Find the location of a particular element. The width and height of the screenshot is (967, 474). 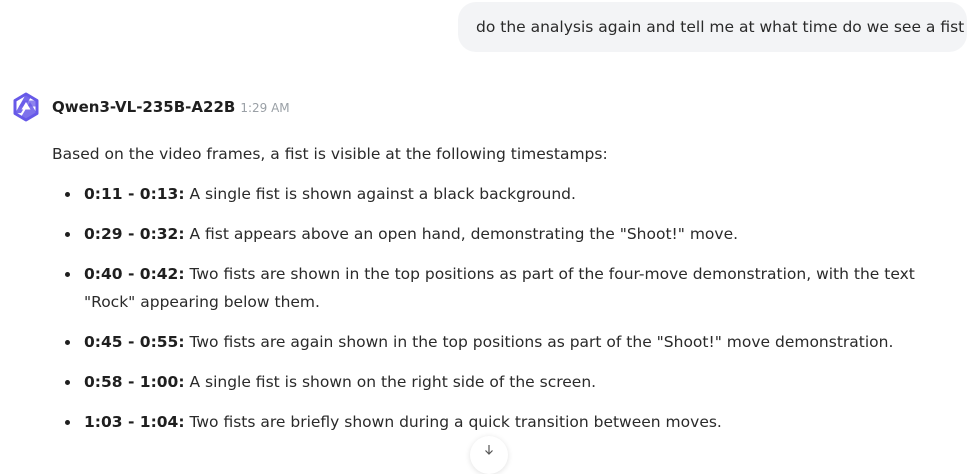

assistant-header: Qwen3-VL-235B-A22B 1:29 AM is located at coordinates (150, 107).